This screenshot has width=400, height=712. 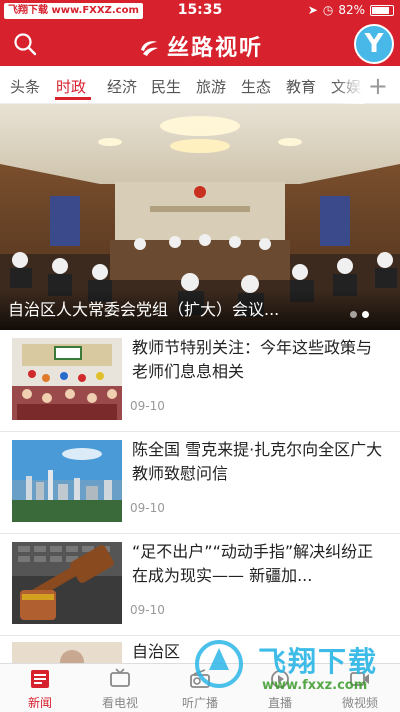 What do you see at coordinates (73, 98) in the screenshot?
I see `active-tab-indicator` at bounding box center [73, 98].